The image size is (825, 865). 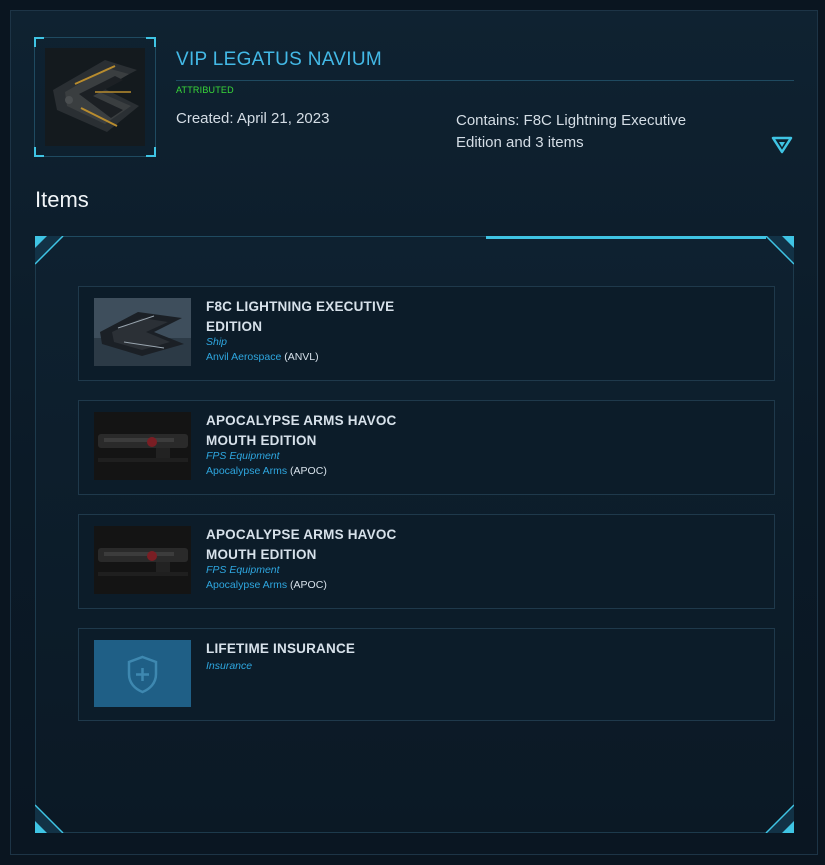 What do you see at coordinates (779, 250) in the screenshot?
I see `corner-top-right` at bounding box center [779, 250].